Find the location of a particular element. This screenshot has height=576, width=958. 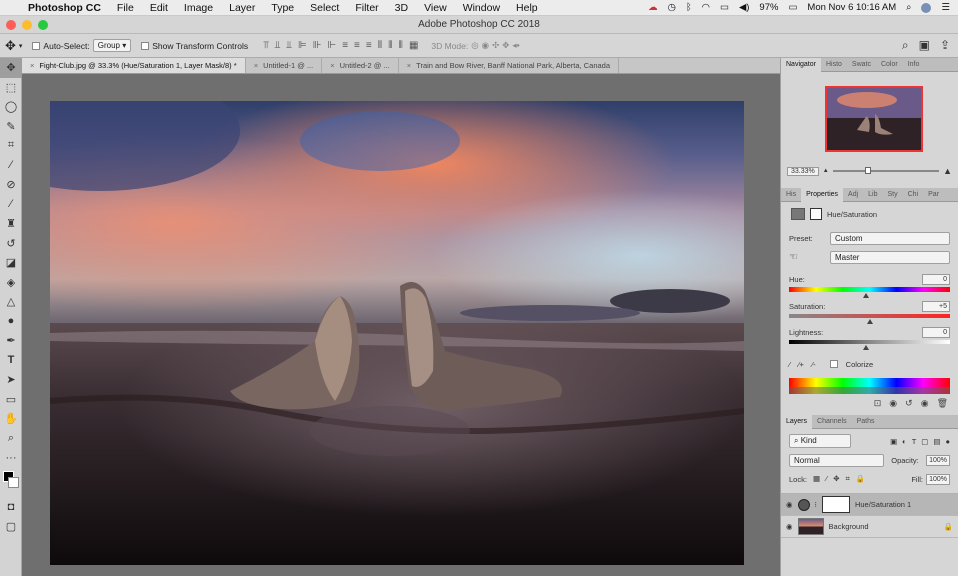

quick-mask-button: ◘ is located at coordinates (11, 508).